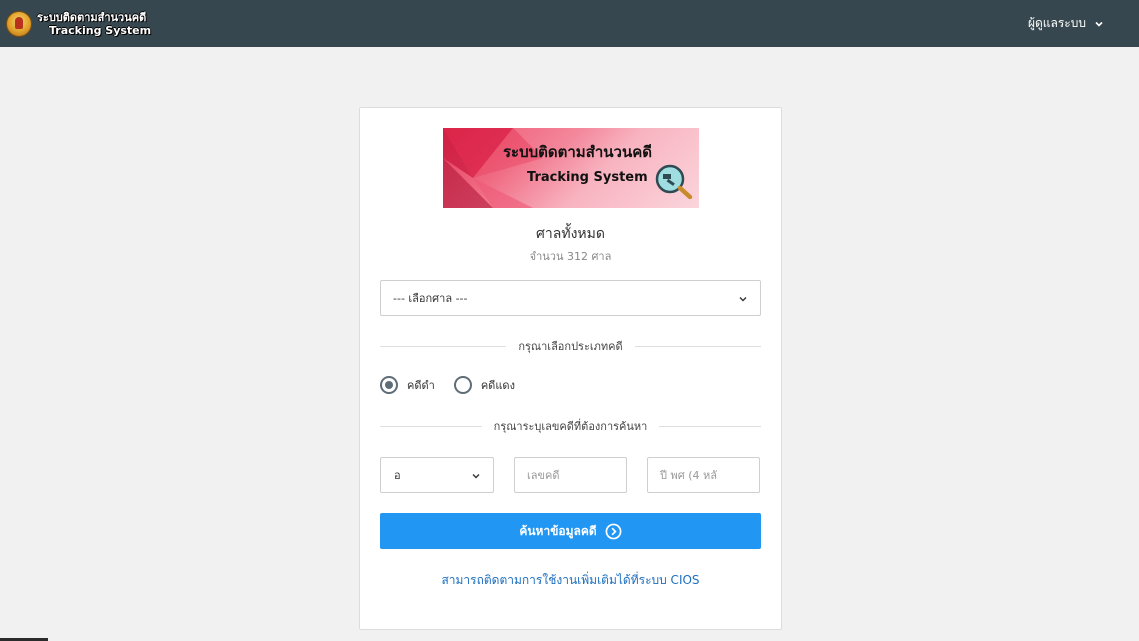 This screenshot has width=1139, height=641. Describe the element at coordinates (570, 234) in the screenshot. I see `court-title: ศาลทั้งหมด` at that location.